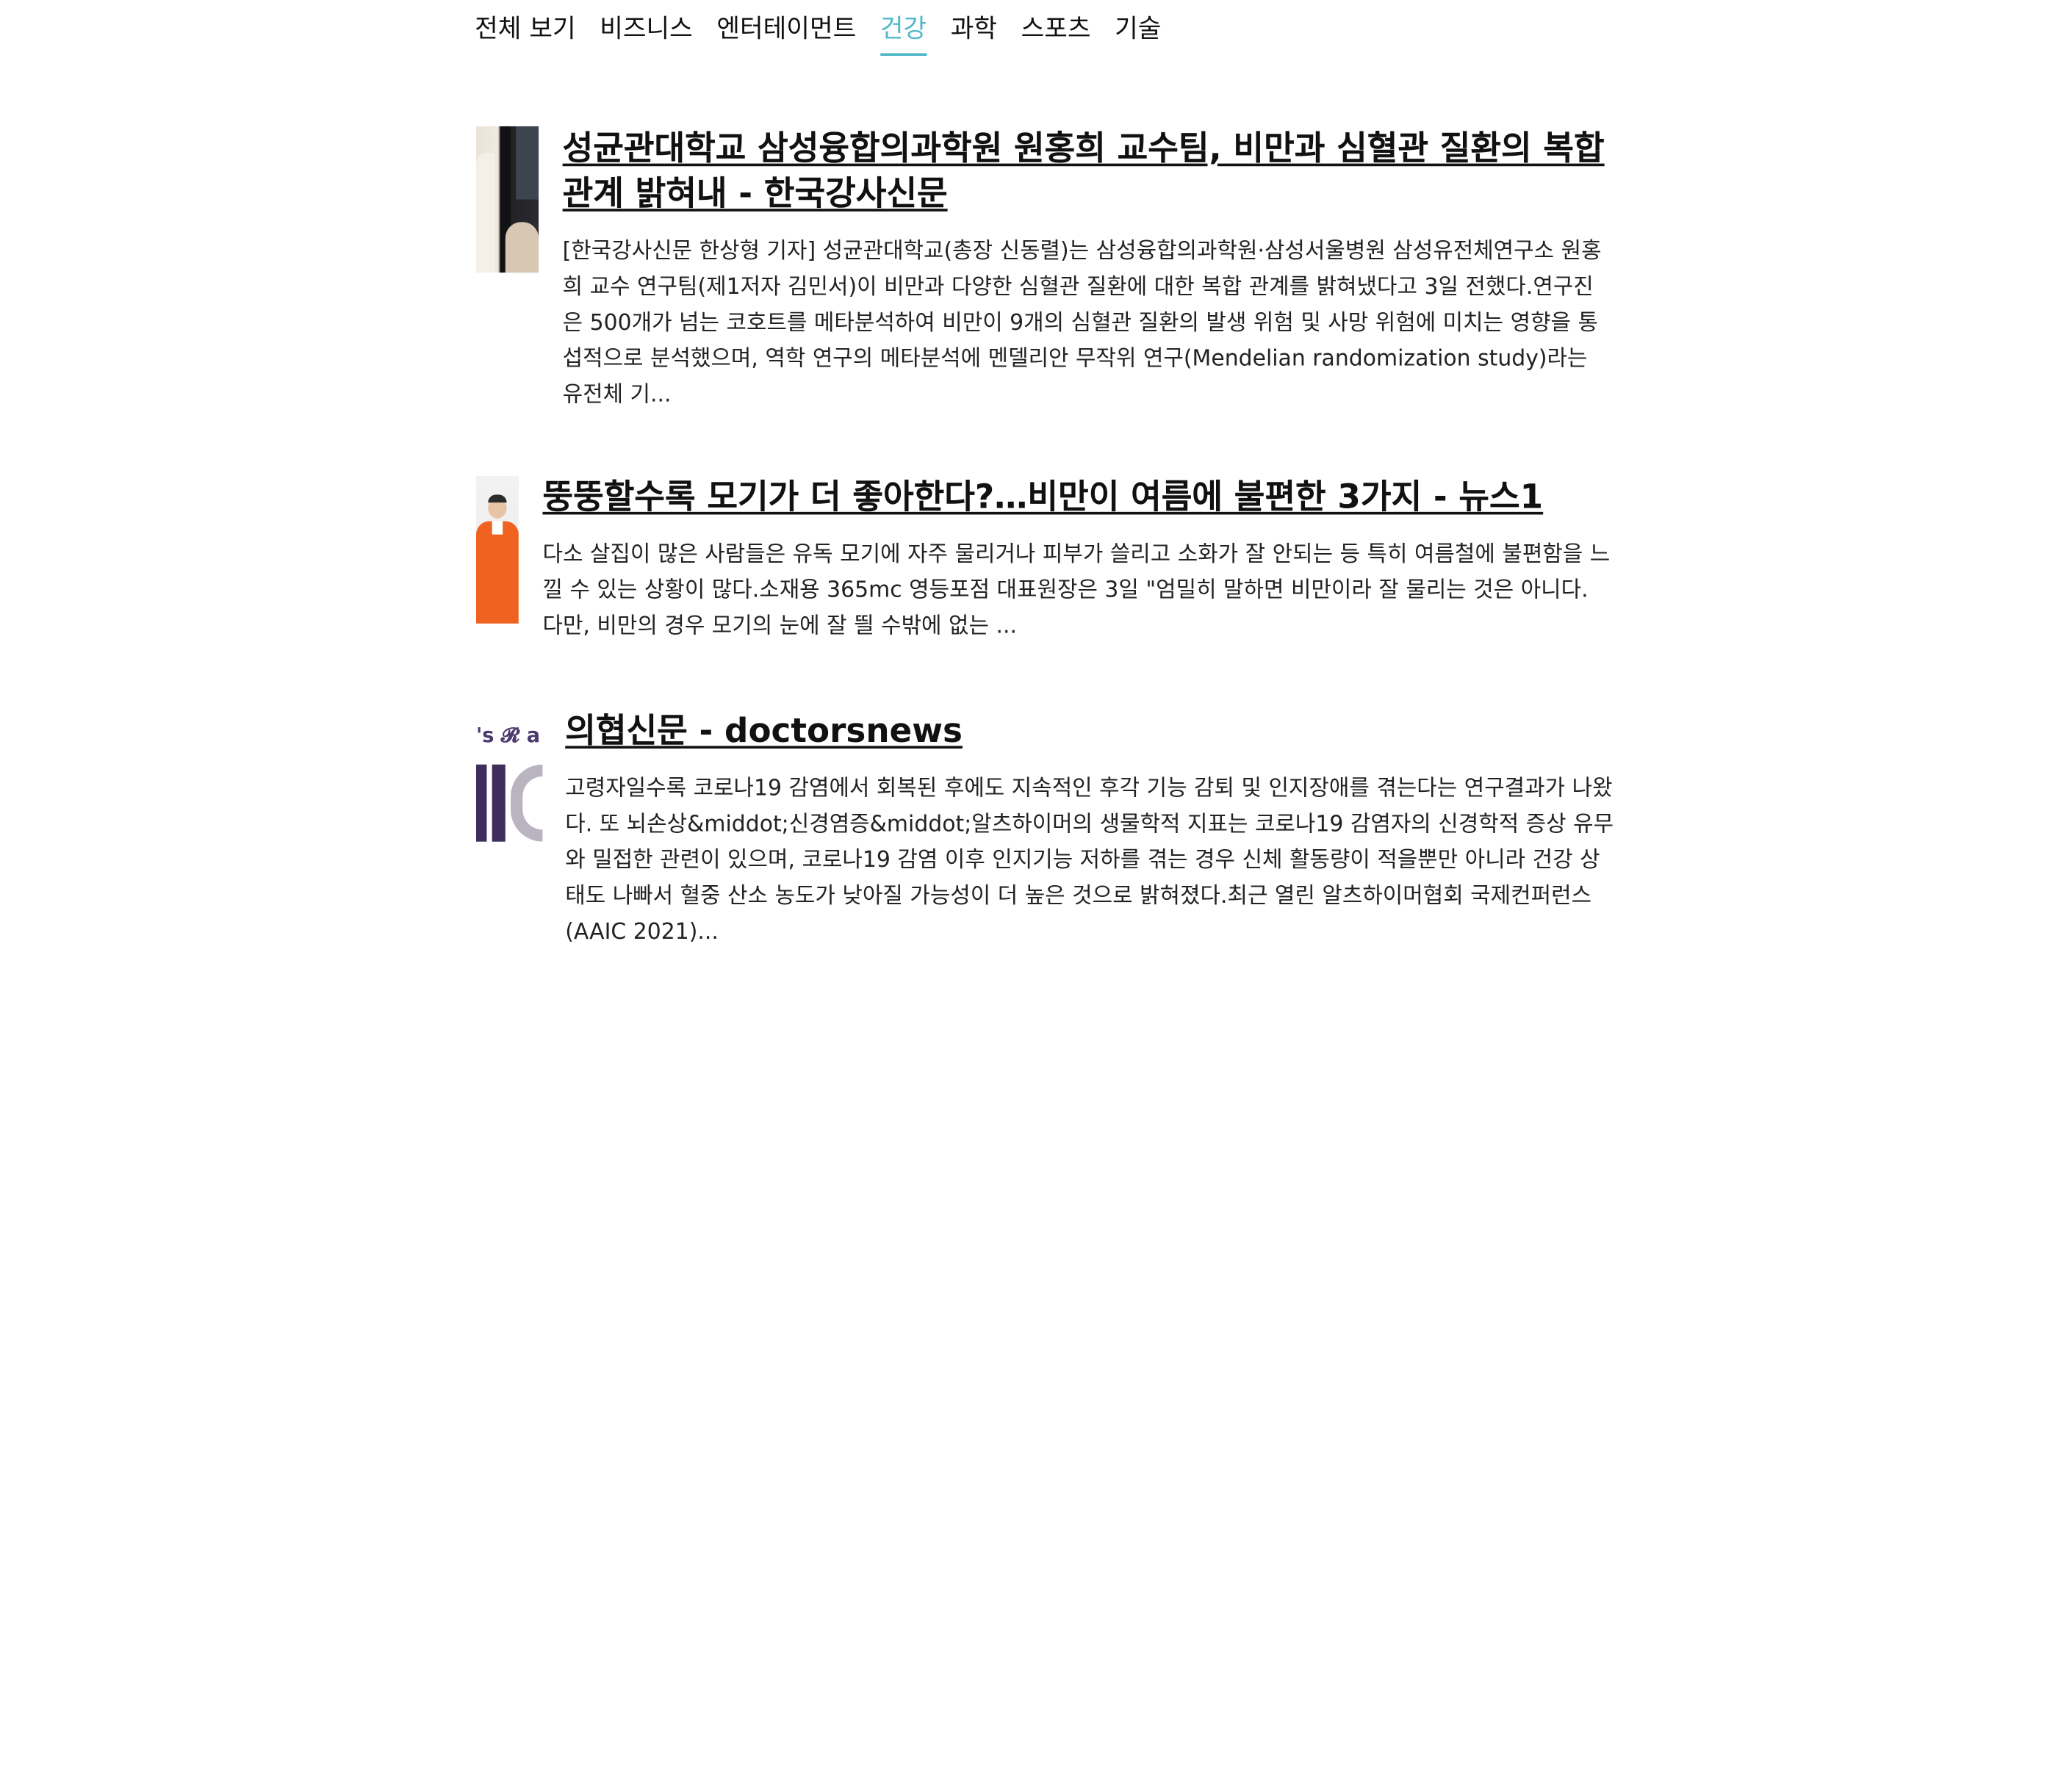 The width and height of the screenshot is (2072, 1774). What do you see at coordinates (1056, 31) in the screenshot?
I see `tab-sports: 스포츠` at bounding box center [1056, 31].